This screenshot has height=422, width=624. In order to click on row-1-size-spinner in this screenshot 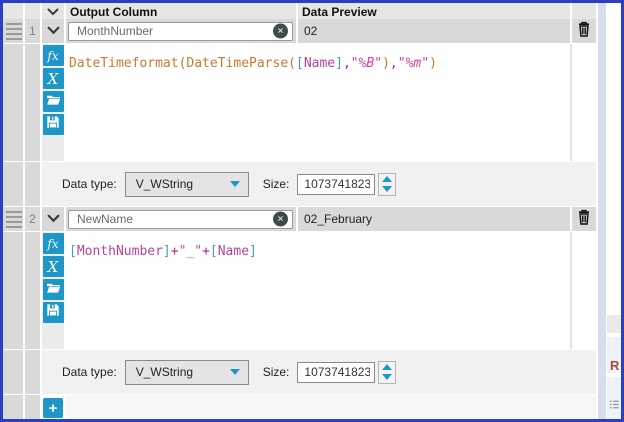, I will do `click(387, 184)`.